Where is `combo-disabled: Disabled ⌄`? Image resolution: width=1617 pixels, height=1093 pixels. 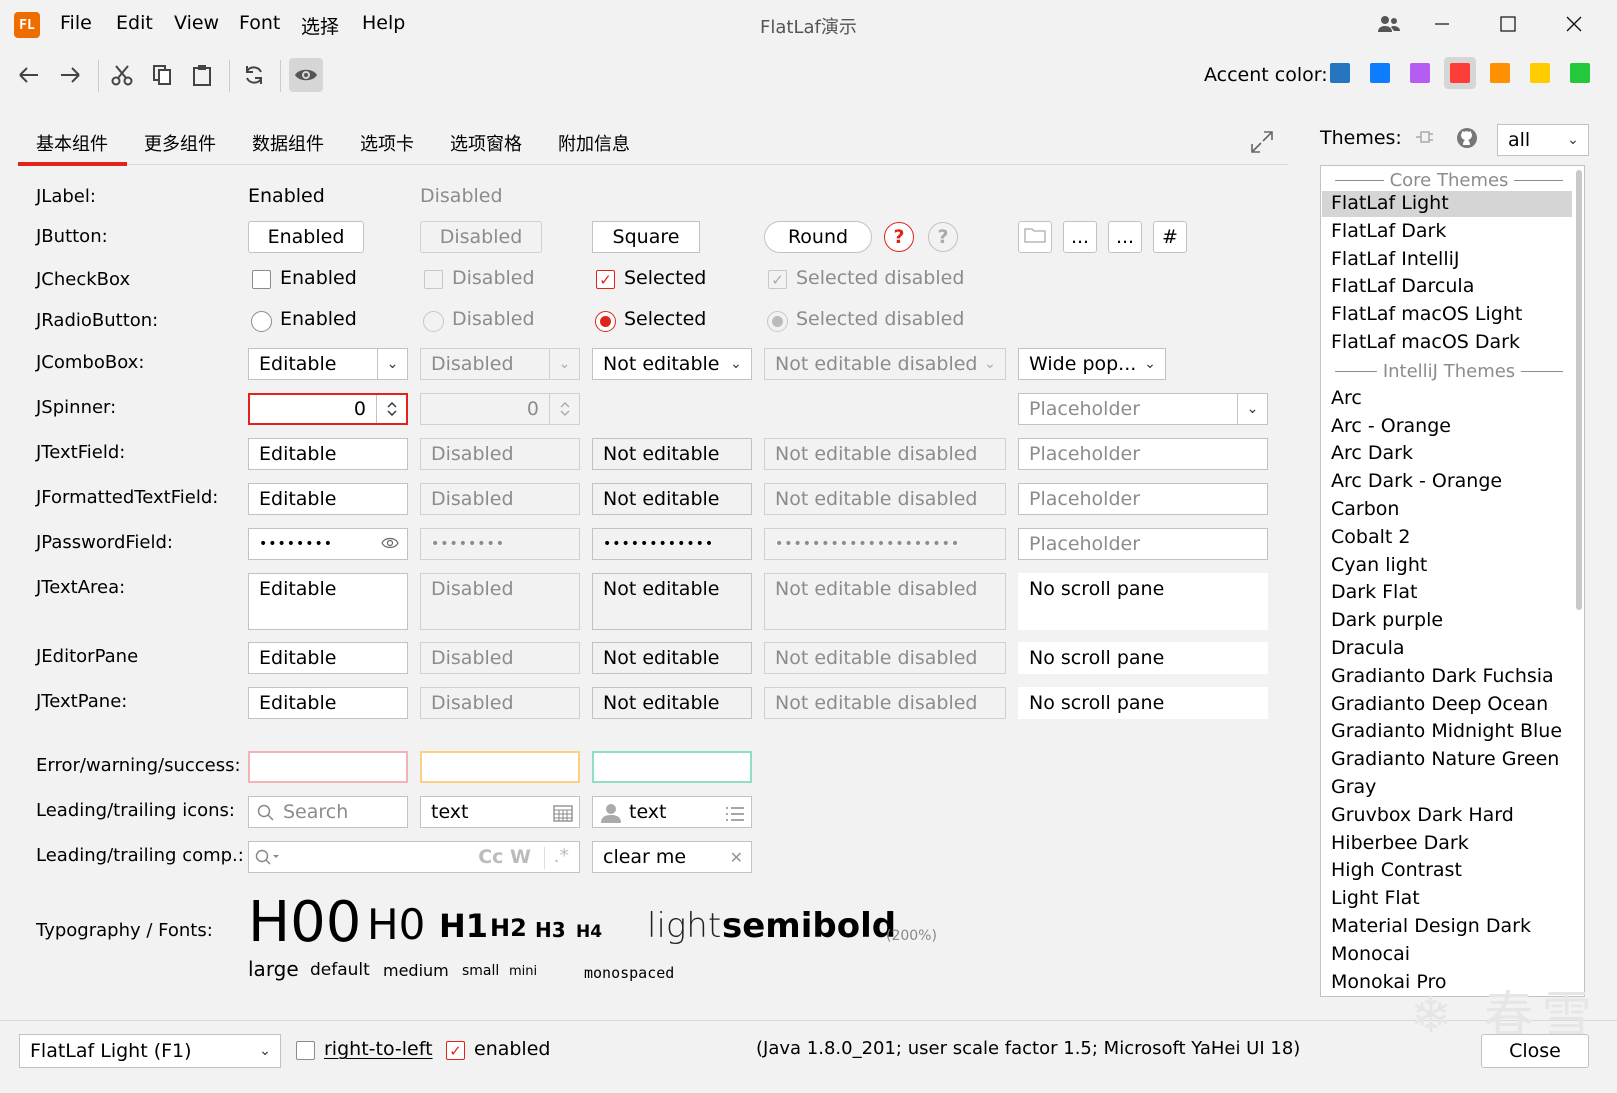
combo-disabled: Disabled ⌄ is located at coordinates (500, 364).